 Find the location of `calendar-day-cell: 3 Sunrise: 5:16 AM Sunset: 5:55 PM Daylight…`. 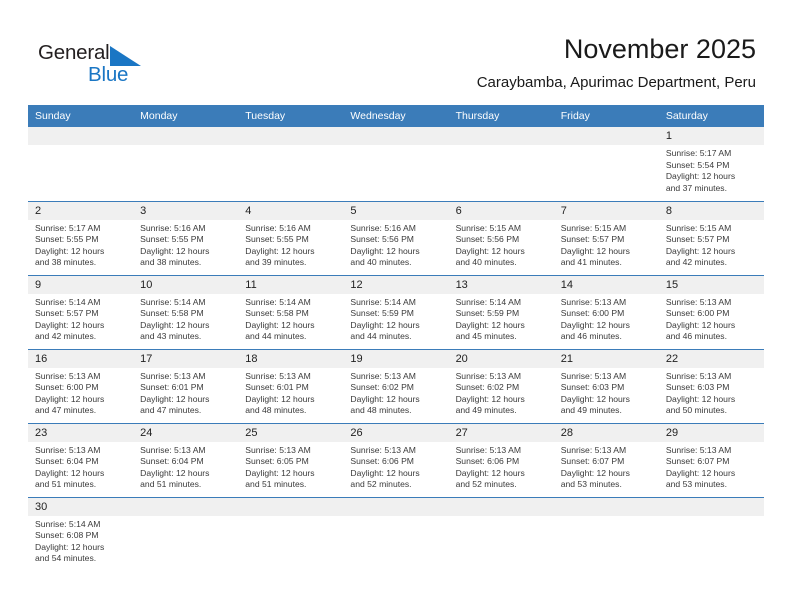

calendar-day-cell: 3 Sunrise: 5:16 AM Sunset: 5:55 PM Daylight… is located at coordinates (186, 237).